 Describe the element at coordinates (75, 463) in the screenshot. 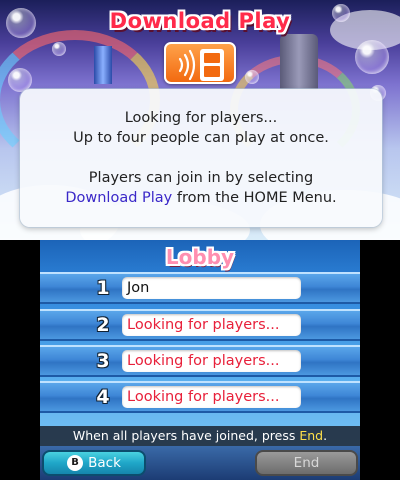

I see `b-button-icon: B` at that location.